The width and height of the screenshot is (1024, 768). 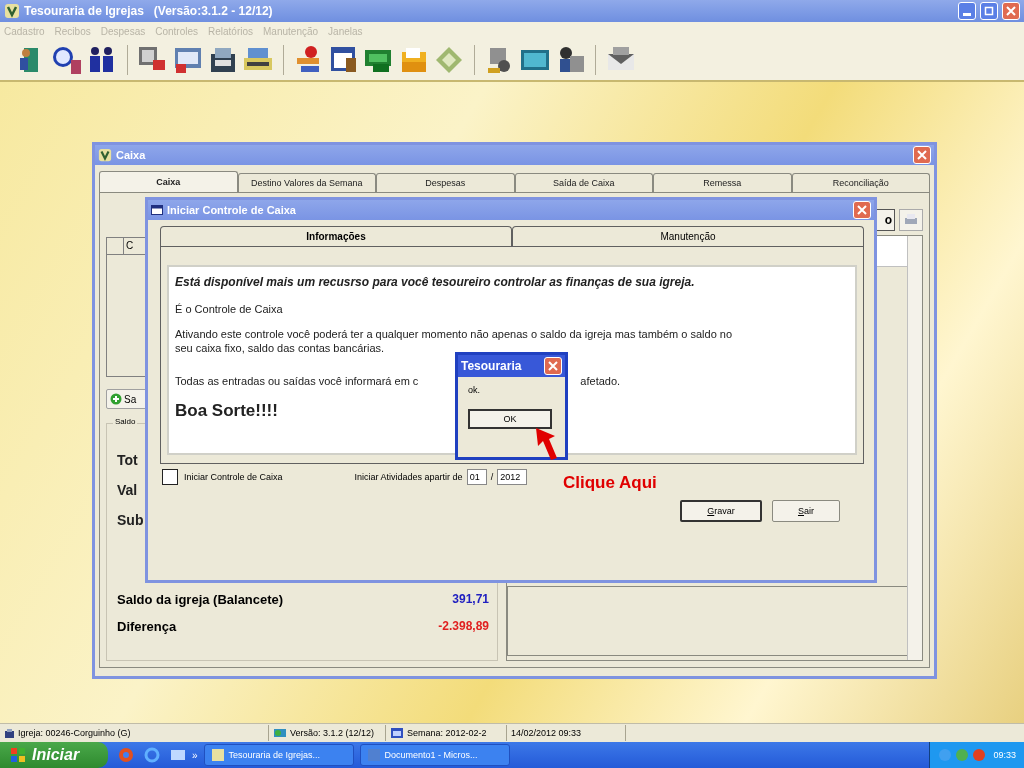 What do you see at coordinates (510, 419) in the screenshot?
I see `ok-button: OK` at bounding box center [510, 419].